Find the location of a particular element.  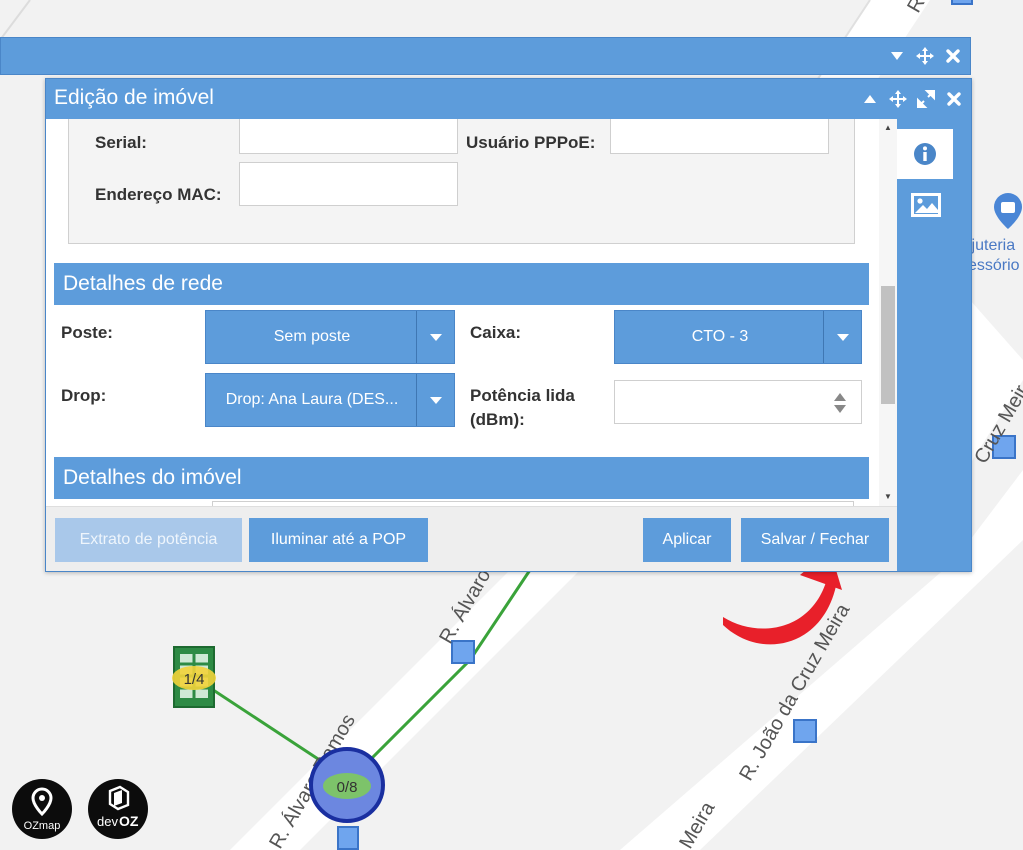

extrato-potencia-button: Extrato de potência is located at coordinates (148, 540).